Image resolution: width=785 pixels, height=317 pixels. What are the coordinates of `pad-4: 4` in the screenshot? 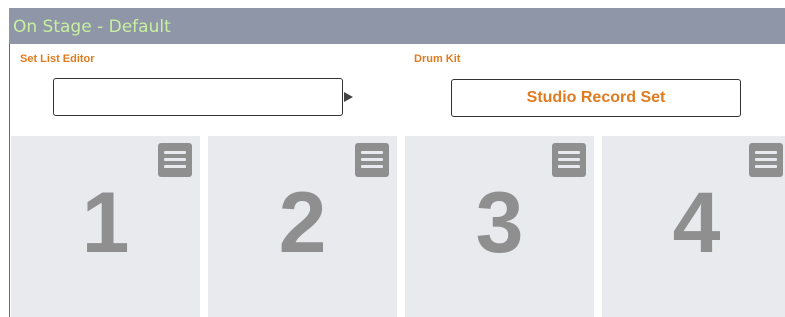 It's located at (693, 226).